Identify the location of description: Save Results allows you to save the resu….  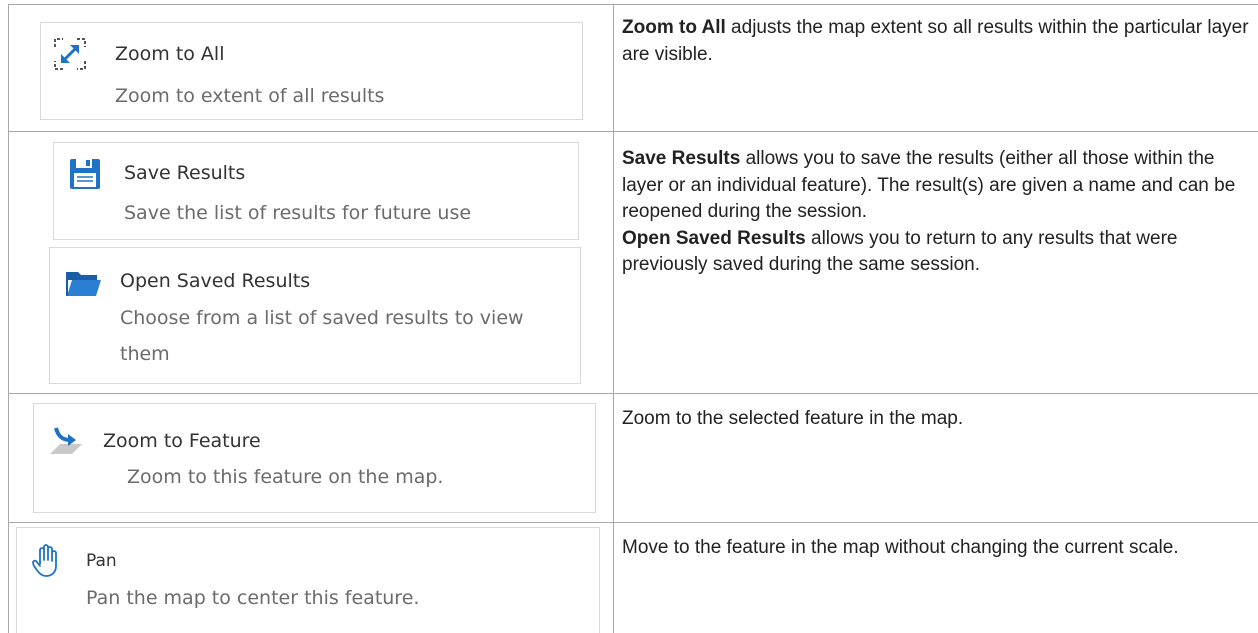
(937, 212).